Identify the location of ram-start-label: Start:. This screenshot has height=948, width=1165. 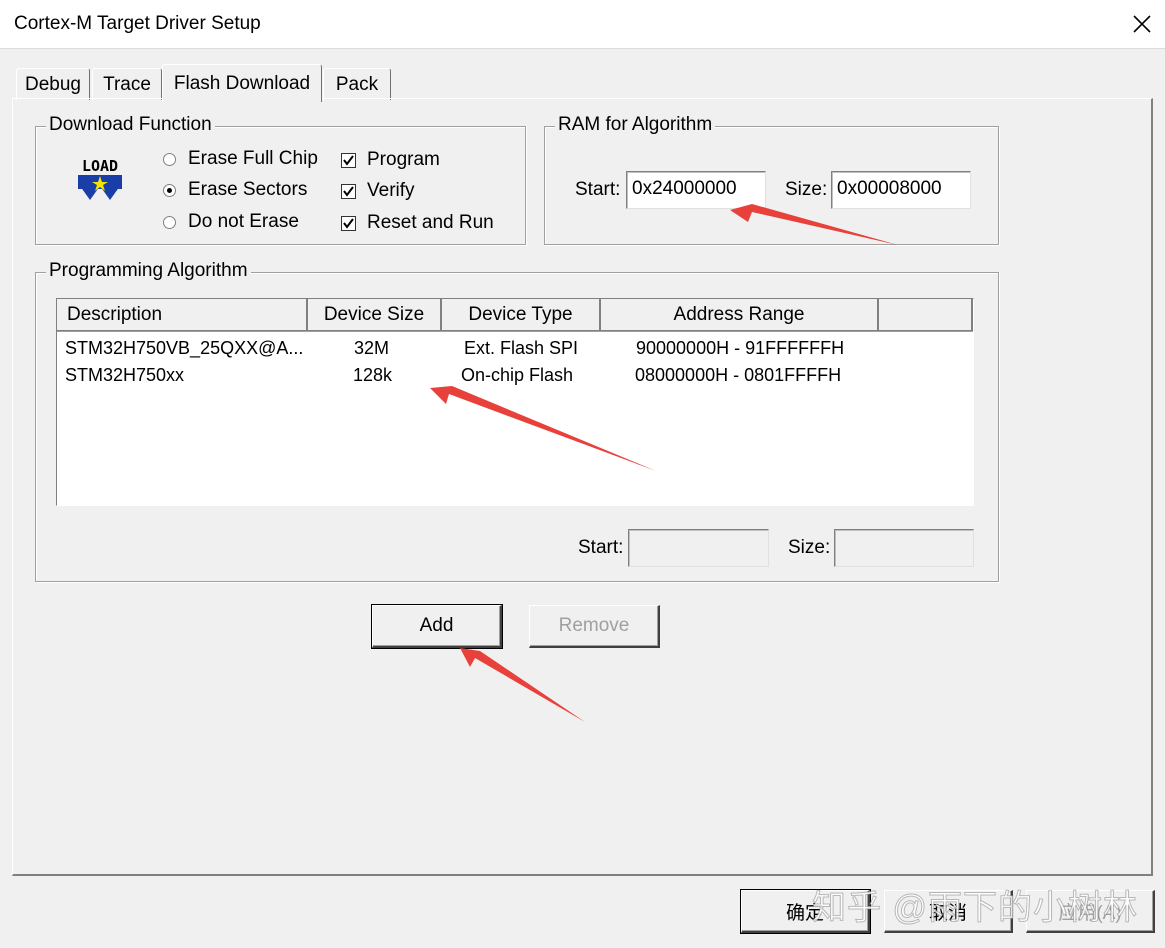
(598, 189).